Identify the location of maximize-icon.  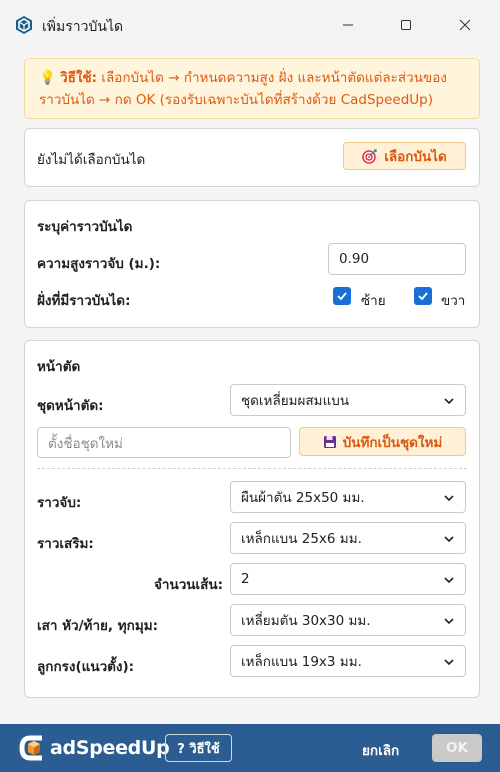
(406, 25).